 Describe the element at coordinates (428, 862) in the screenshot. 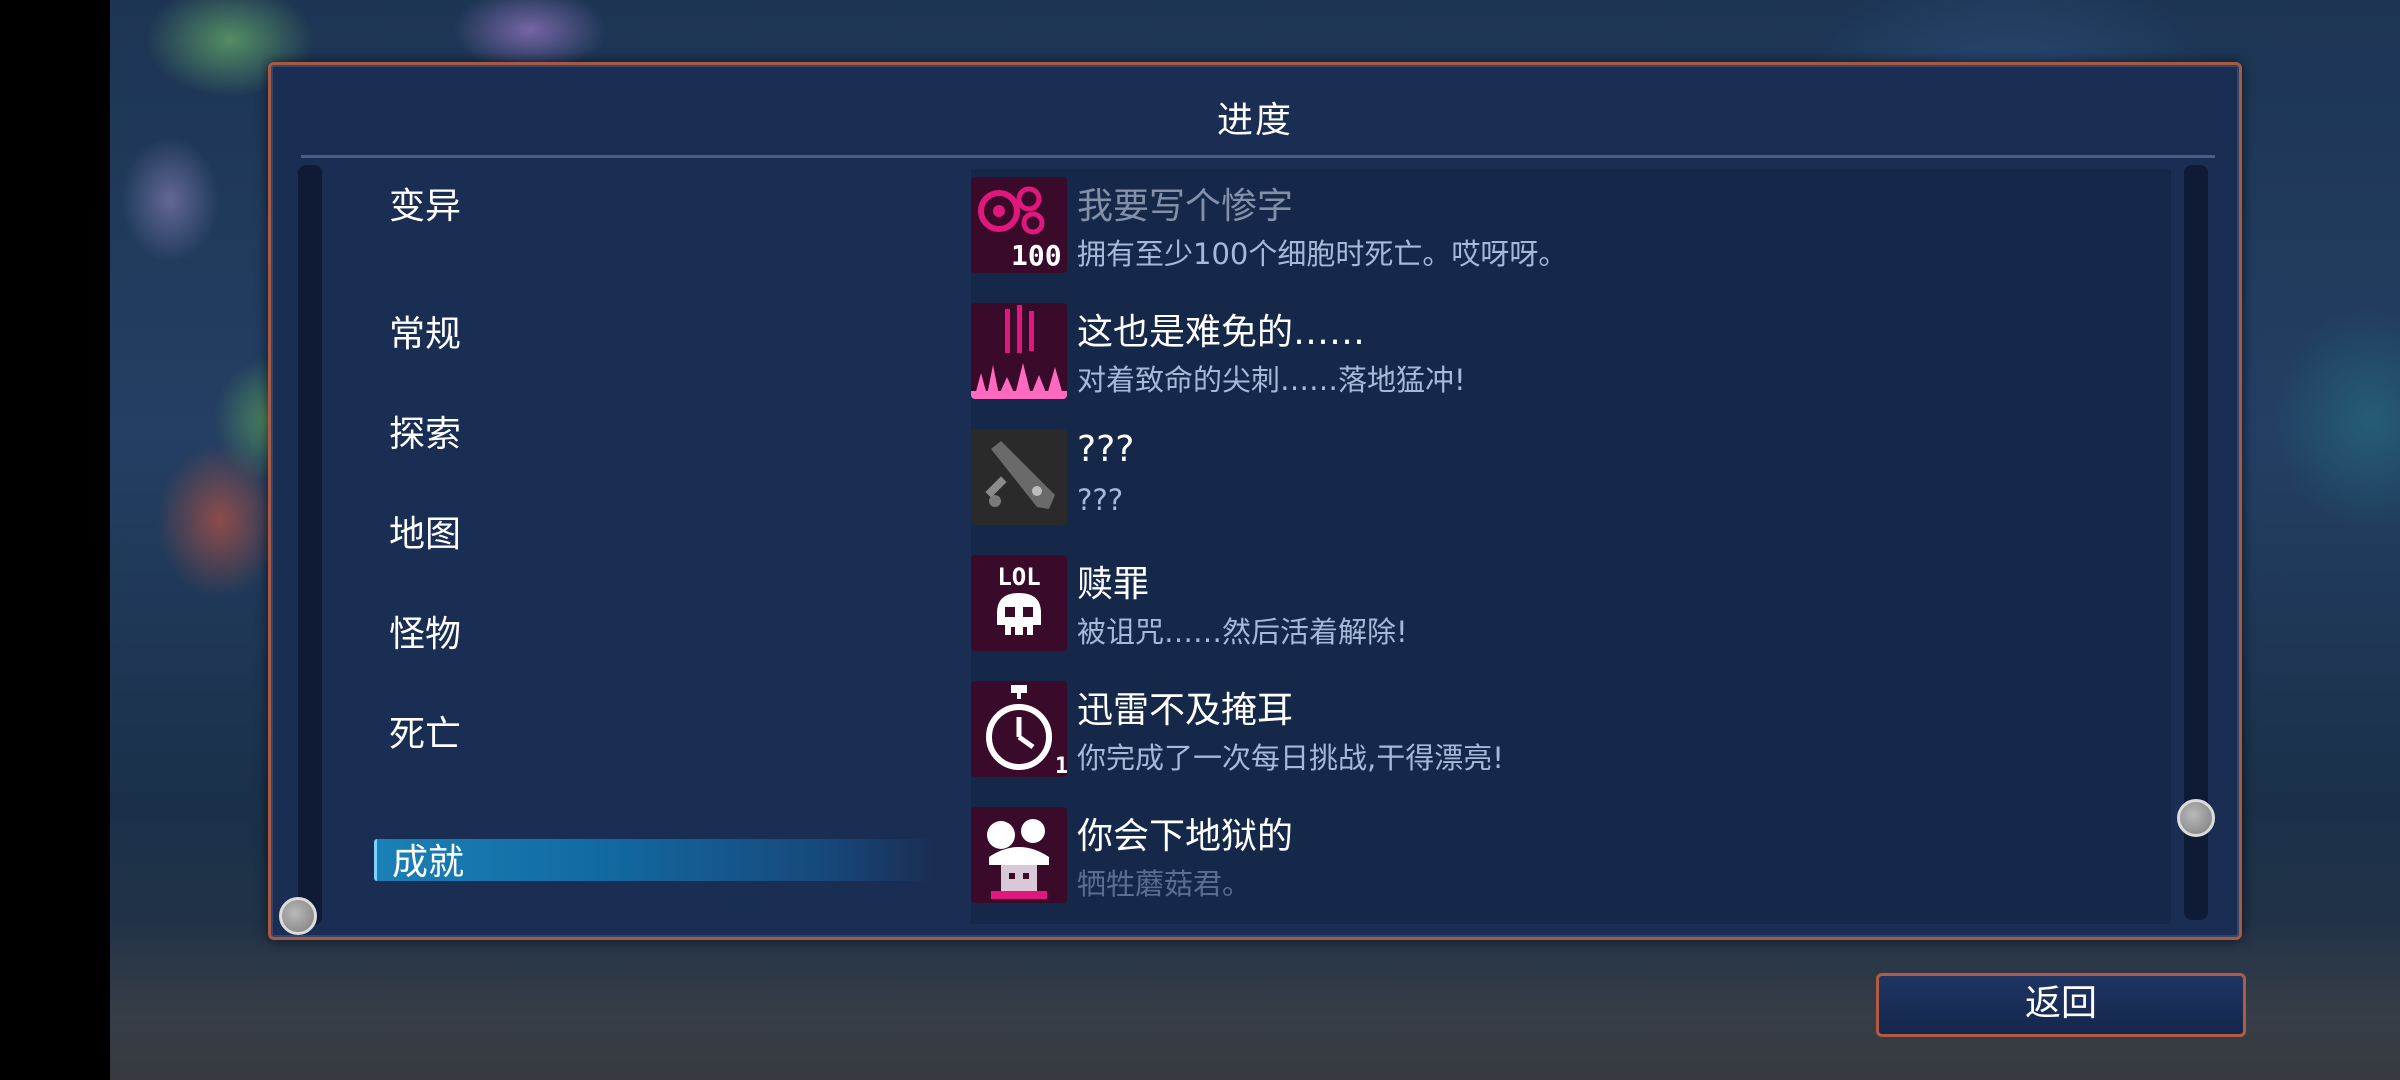

I see `category-achievements-label: 成就` at that location.